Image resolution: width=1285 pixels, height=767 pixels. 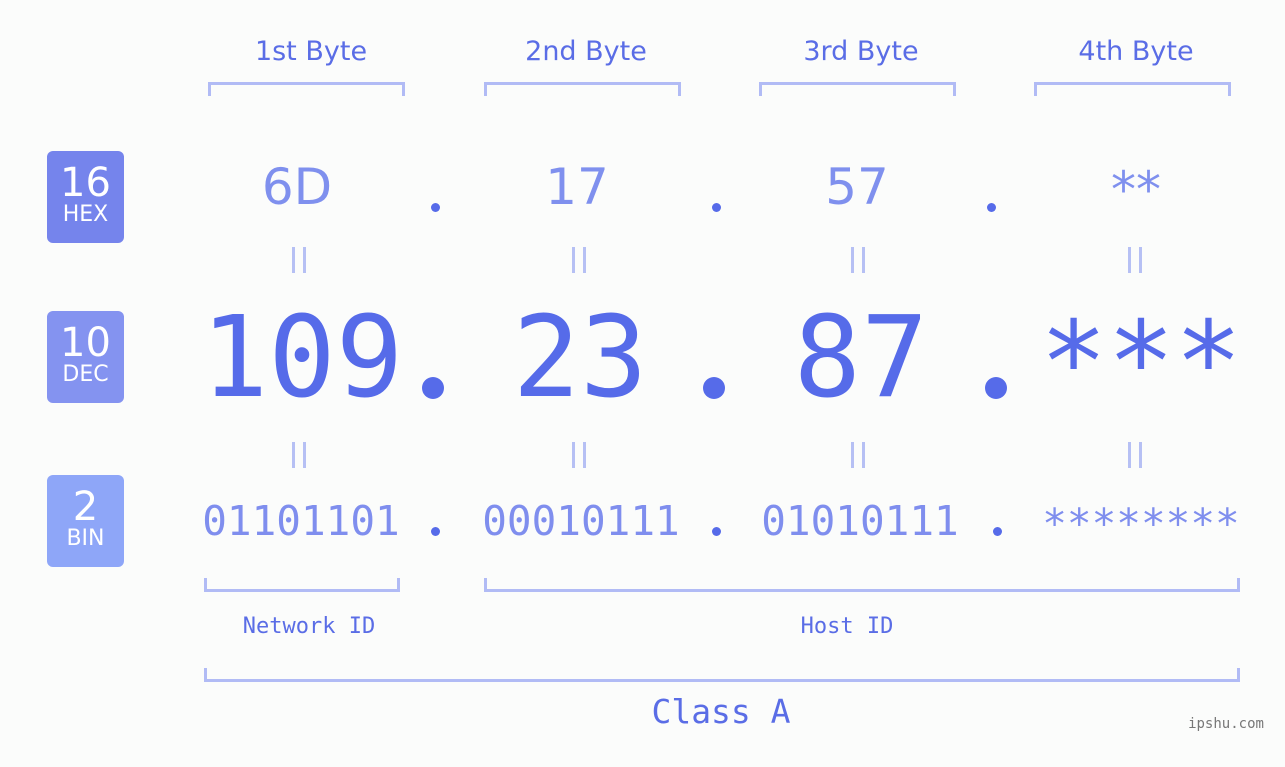 I want to click on hex-label: HEX, so click(x=85, y=214).